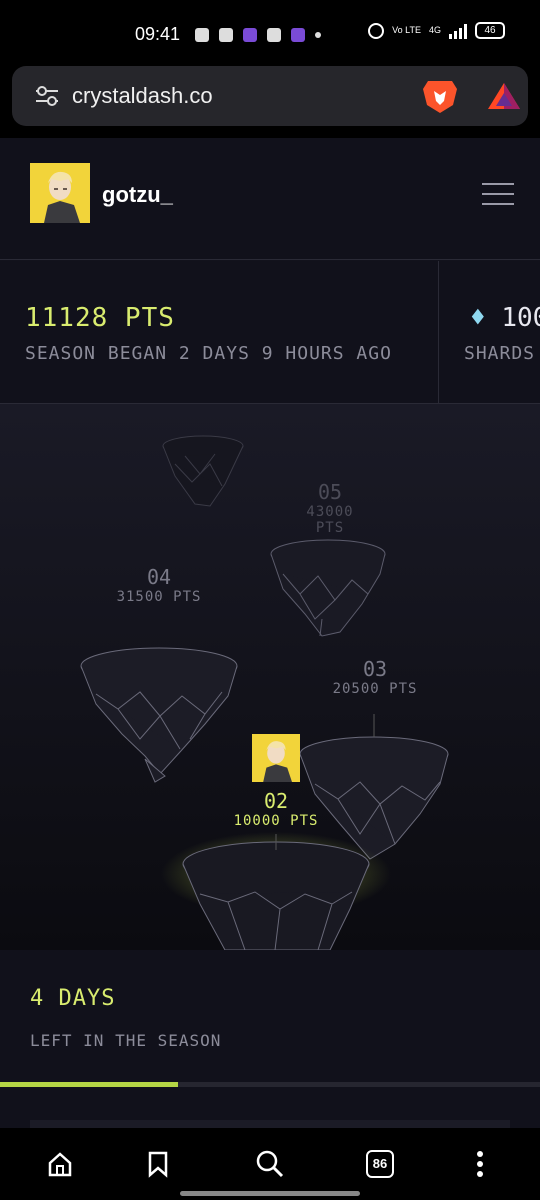 The height and width of the screenshot is (1200, 540). I want to click on site-settings-icon, so click(47, 96).